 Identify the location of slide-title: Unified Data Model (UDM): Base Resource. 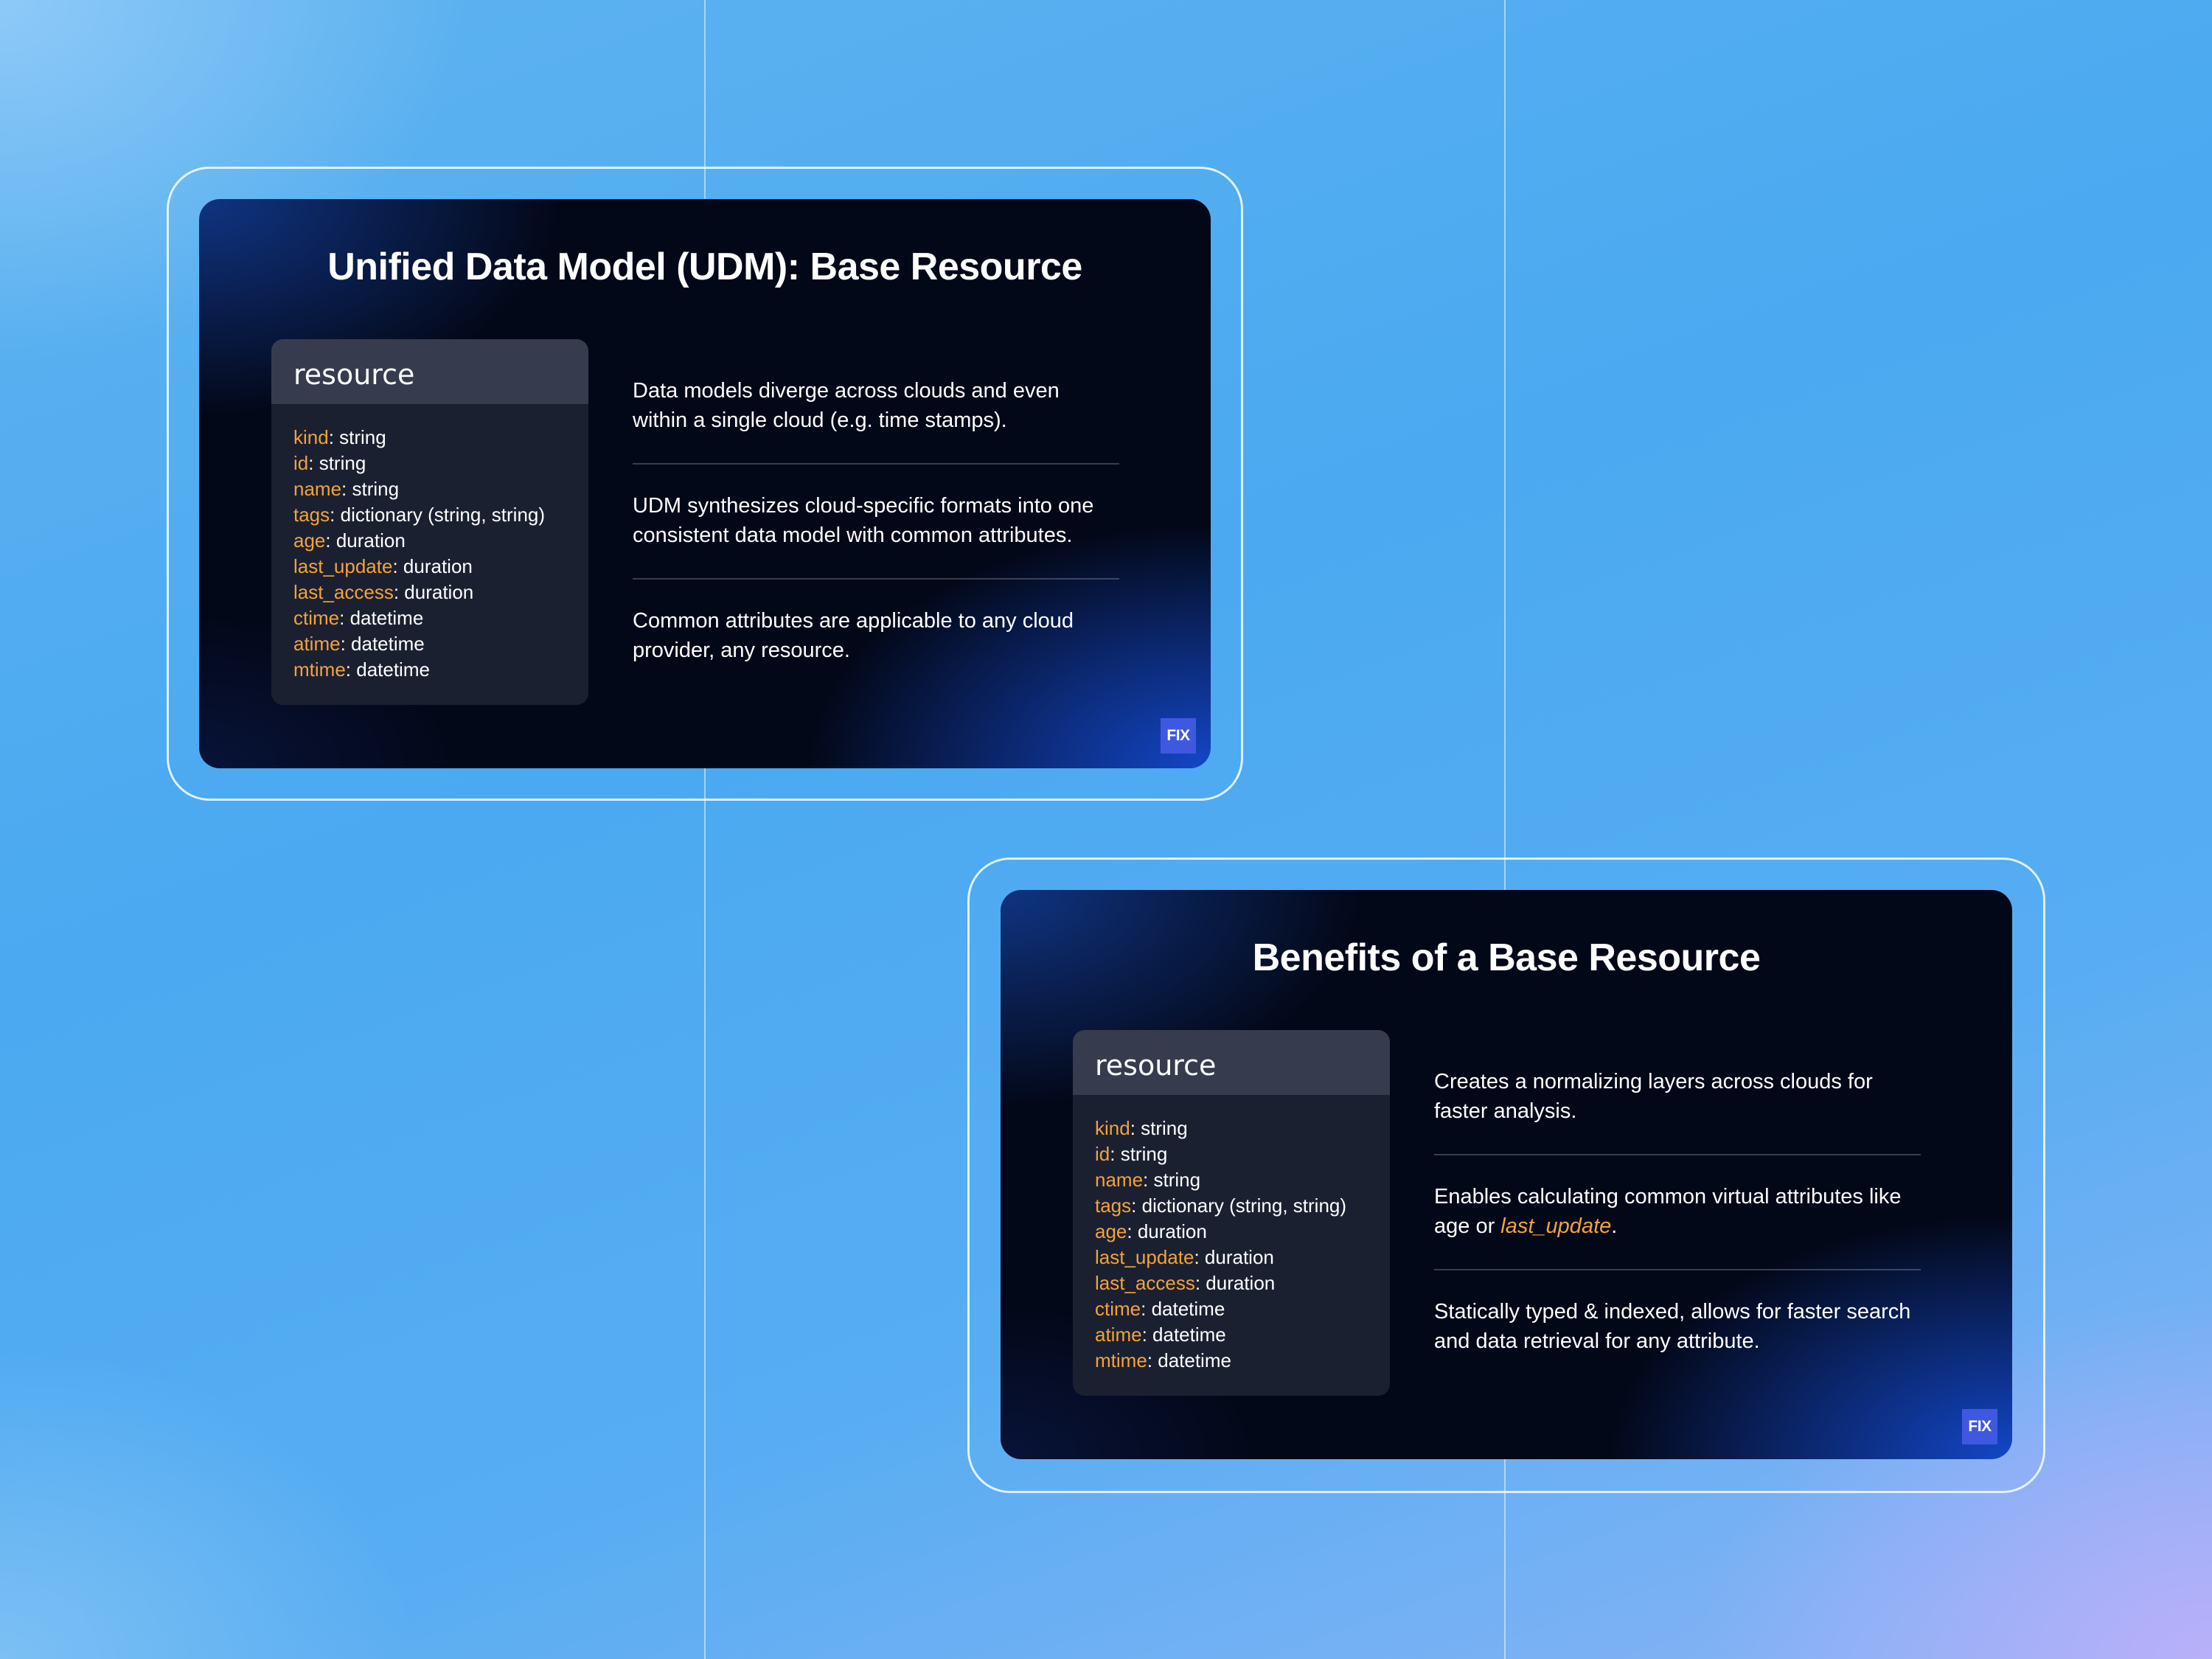
(704, 267).